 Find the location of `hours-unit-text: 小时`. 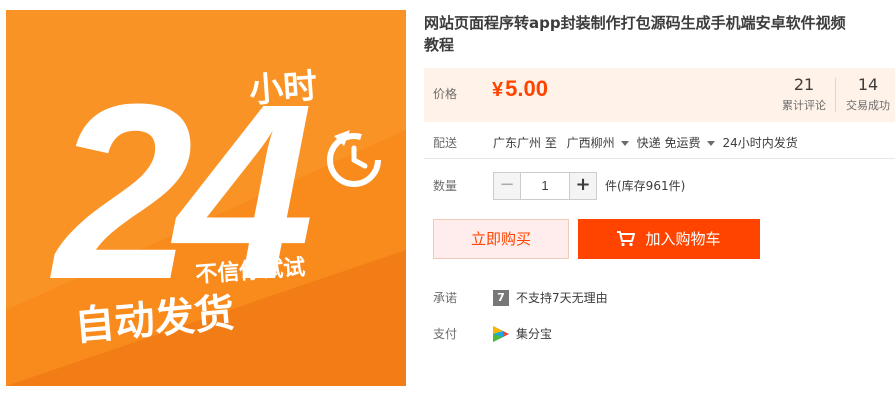

hours-unit-text: 小时 is located at coordinates (283, 88).